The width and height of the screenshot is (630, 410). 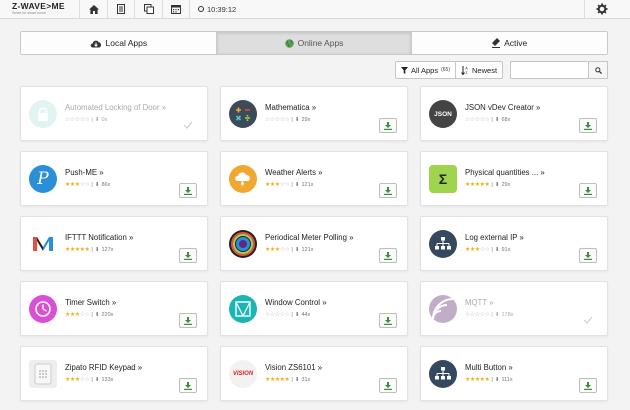 I want to click on app-card-ifttt-notification: IFTTT Notification » ★★★★★ | ⬇ 127x, so click(x=114, y=243).